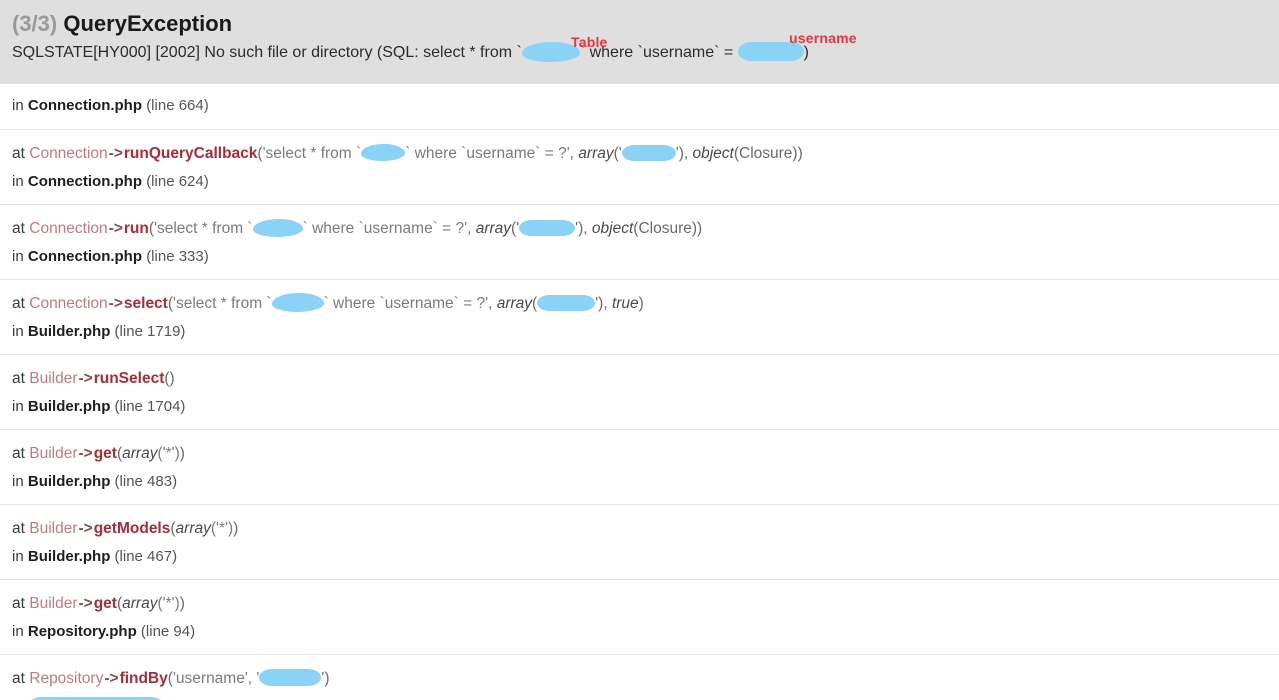  I want to click on sql-arg-suffix: ` where `username` = ?', so click(406, 303).